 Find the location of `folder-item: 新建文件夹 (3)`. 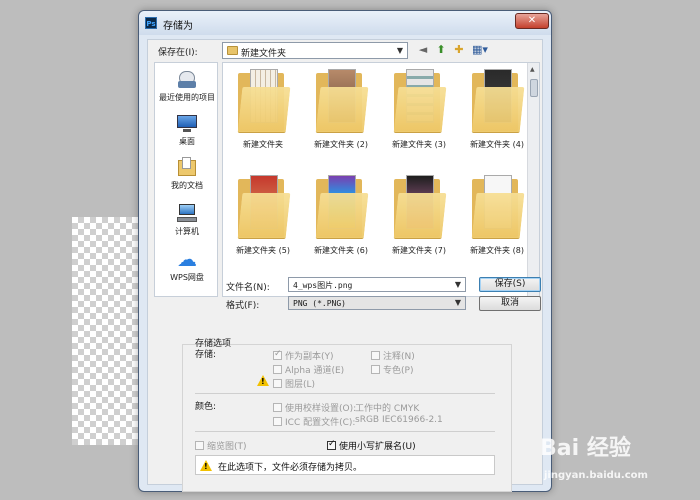

folder-item: 新建文件夹 (3) is located at coordinates (419, 109).